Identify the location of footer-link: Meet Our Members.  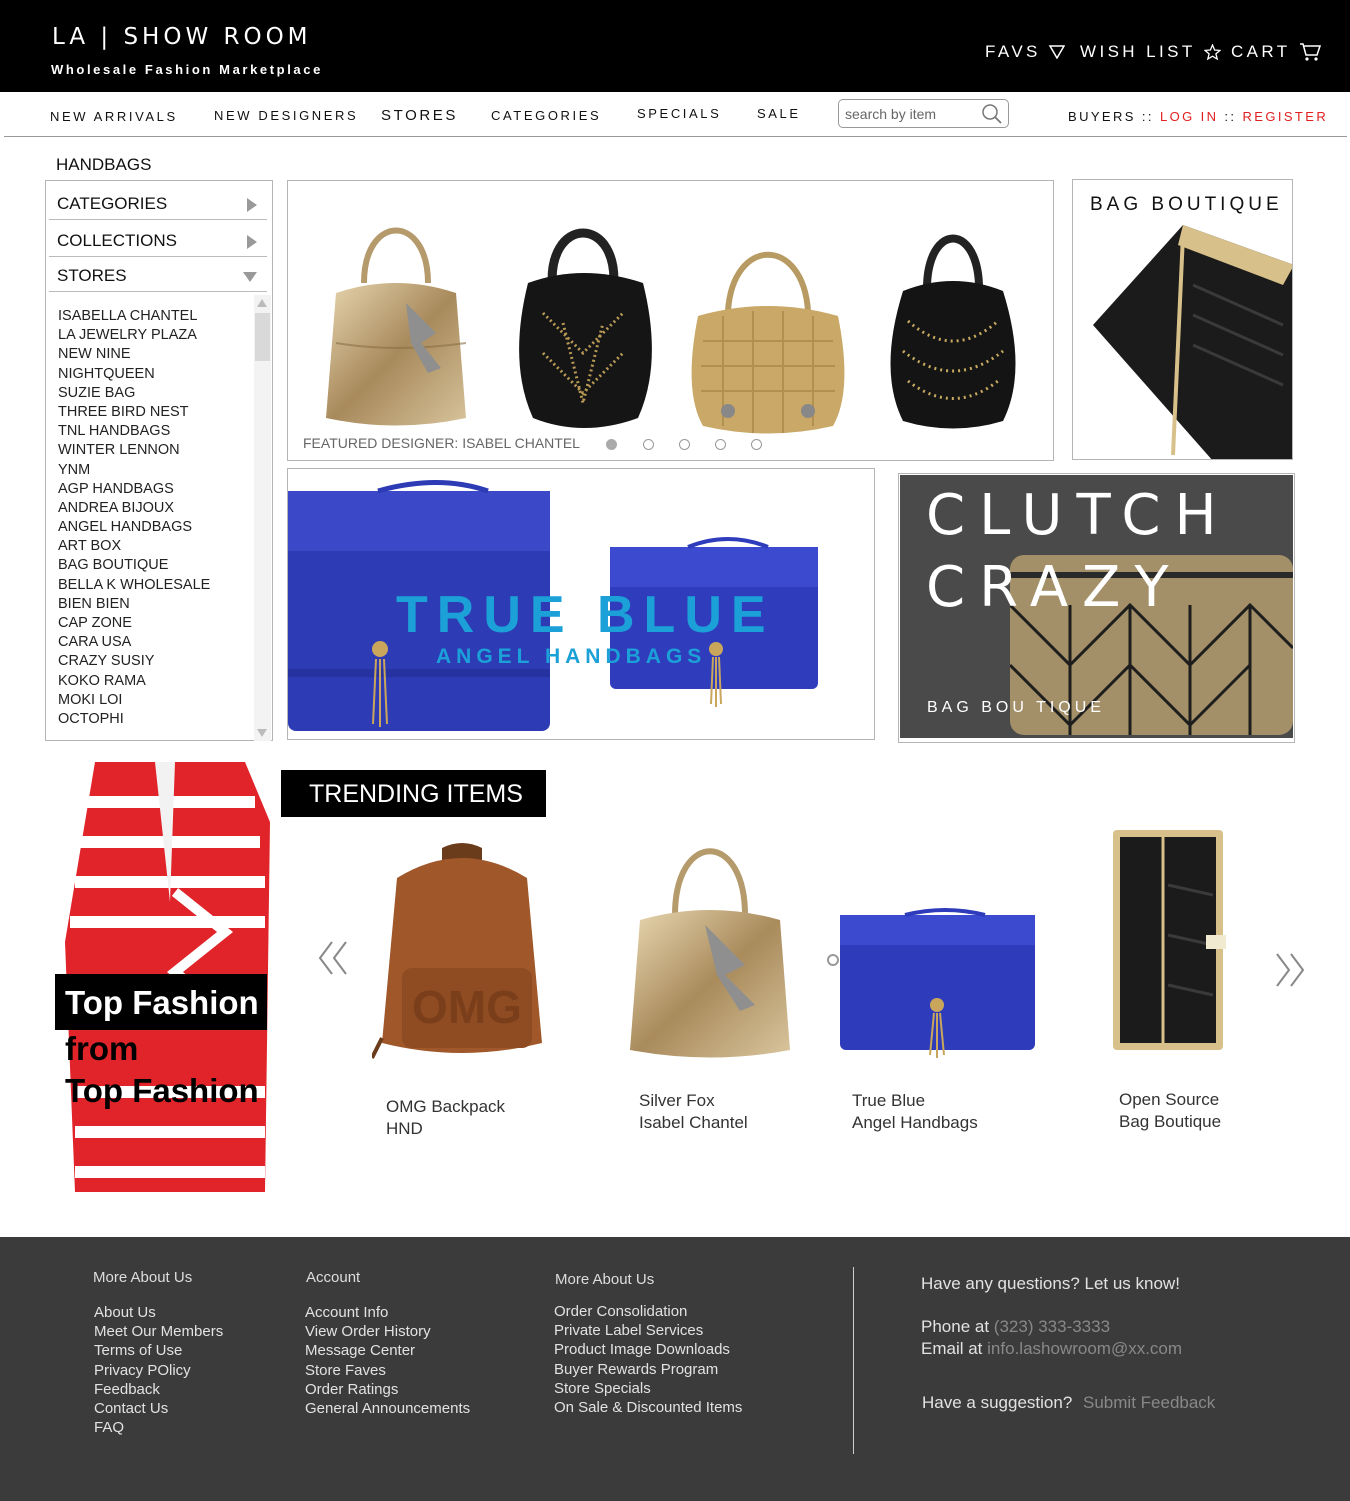
(158, 1331).